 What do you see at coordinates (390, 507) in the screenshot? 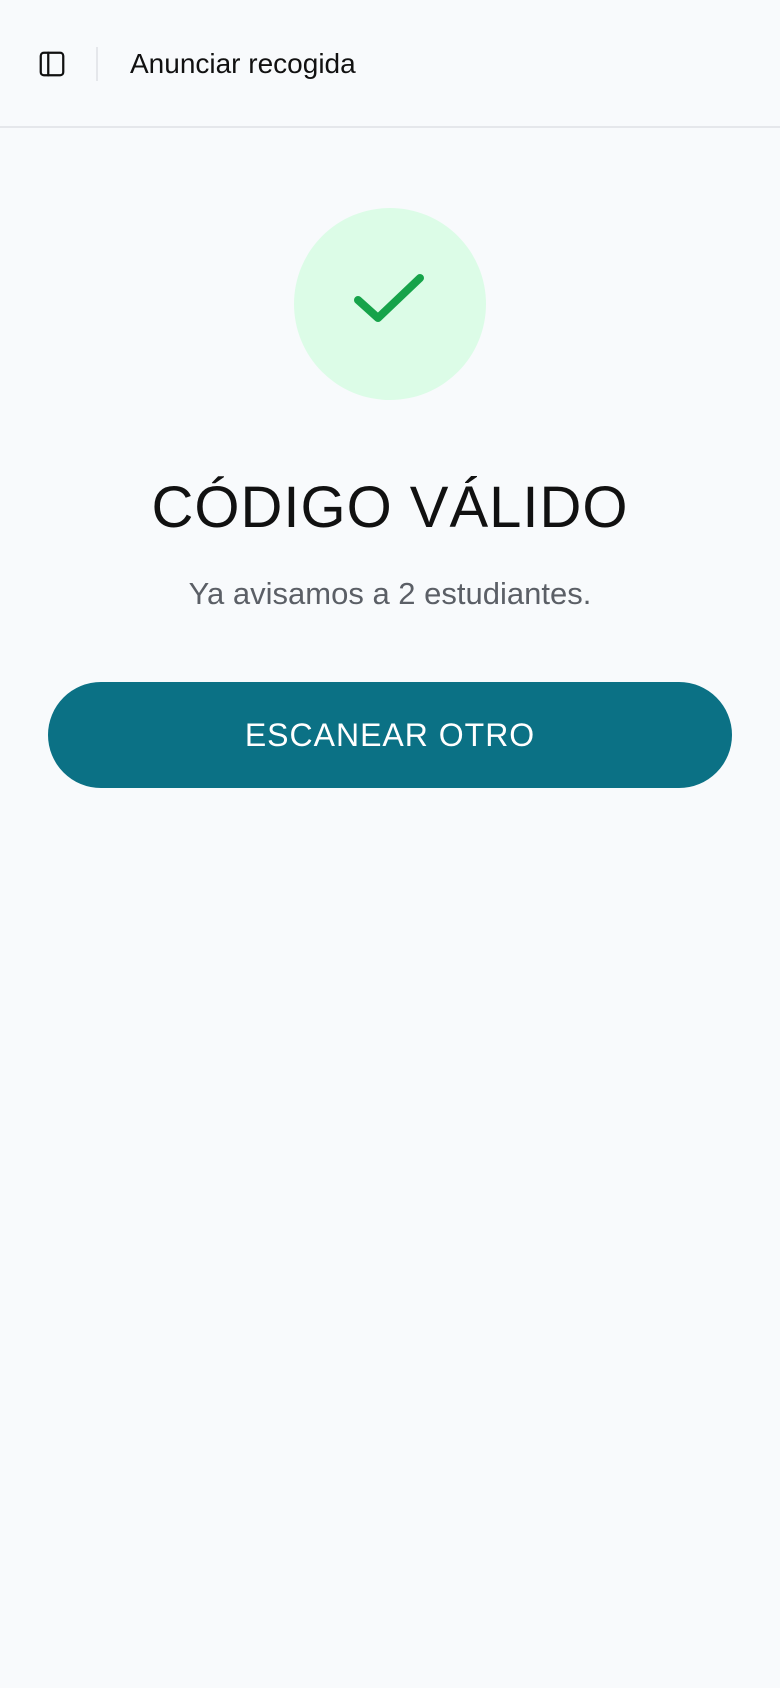
I see `result-title: CÓDIGO VÁLIDO` at bounding box center [390, 507].